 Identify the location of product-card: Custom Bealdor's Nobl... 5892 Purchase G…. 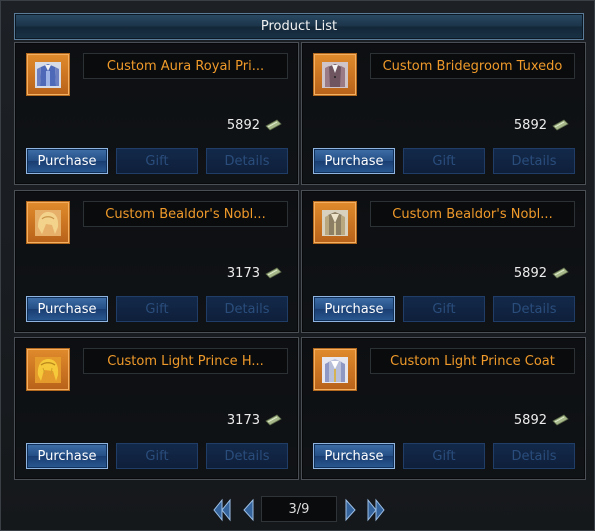
(443, 261).